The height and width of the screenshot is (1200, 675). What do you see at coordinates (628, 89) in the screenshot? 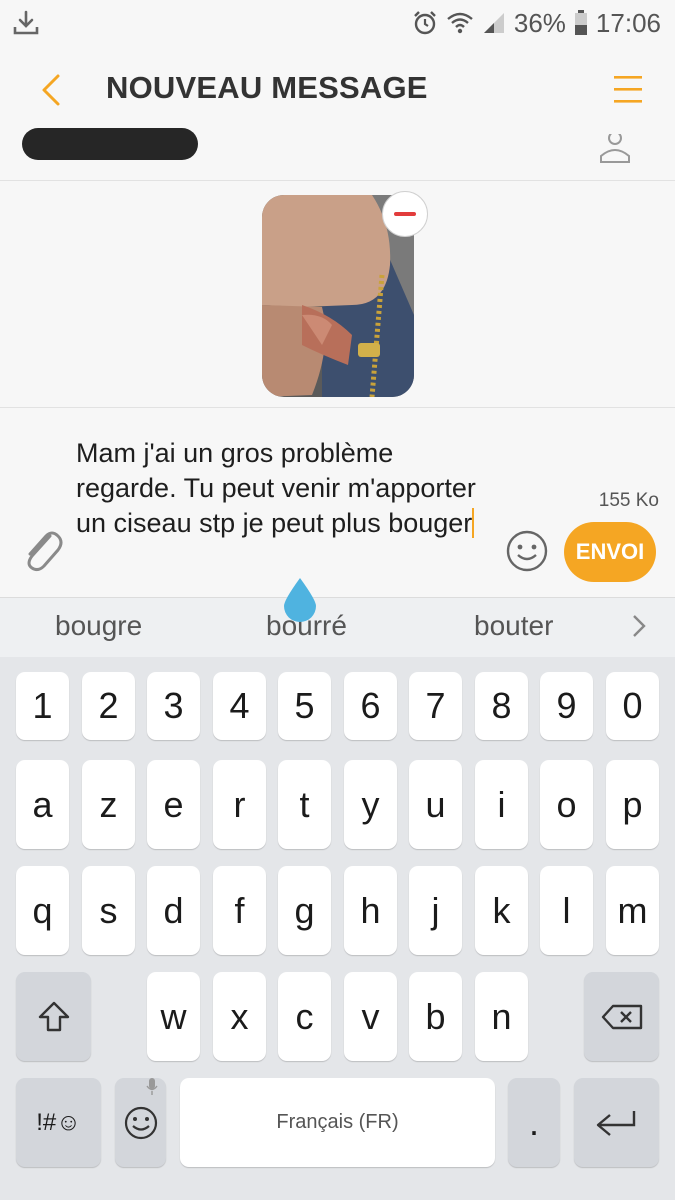
I see `menu-icon` at bounding box center [628, 89].